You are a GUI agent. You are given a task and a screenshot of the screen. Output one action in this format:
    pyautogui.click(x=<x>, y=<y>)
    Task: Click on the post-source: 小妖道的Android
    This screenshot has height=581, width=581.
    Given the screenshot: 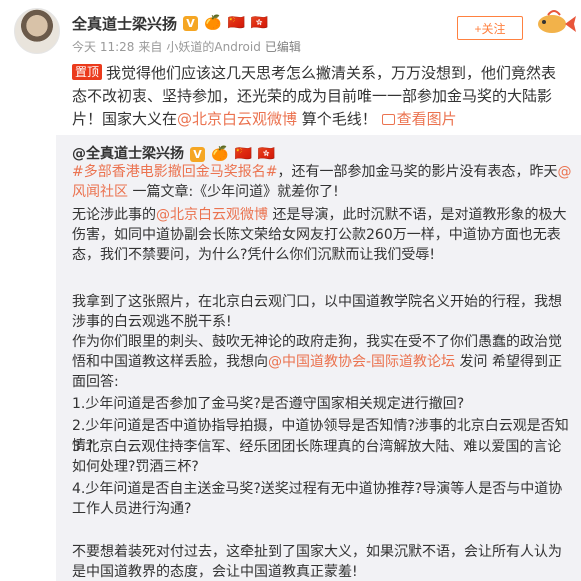 What is the action you would take?
    pyautogui.click(x=213, y=46)
    